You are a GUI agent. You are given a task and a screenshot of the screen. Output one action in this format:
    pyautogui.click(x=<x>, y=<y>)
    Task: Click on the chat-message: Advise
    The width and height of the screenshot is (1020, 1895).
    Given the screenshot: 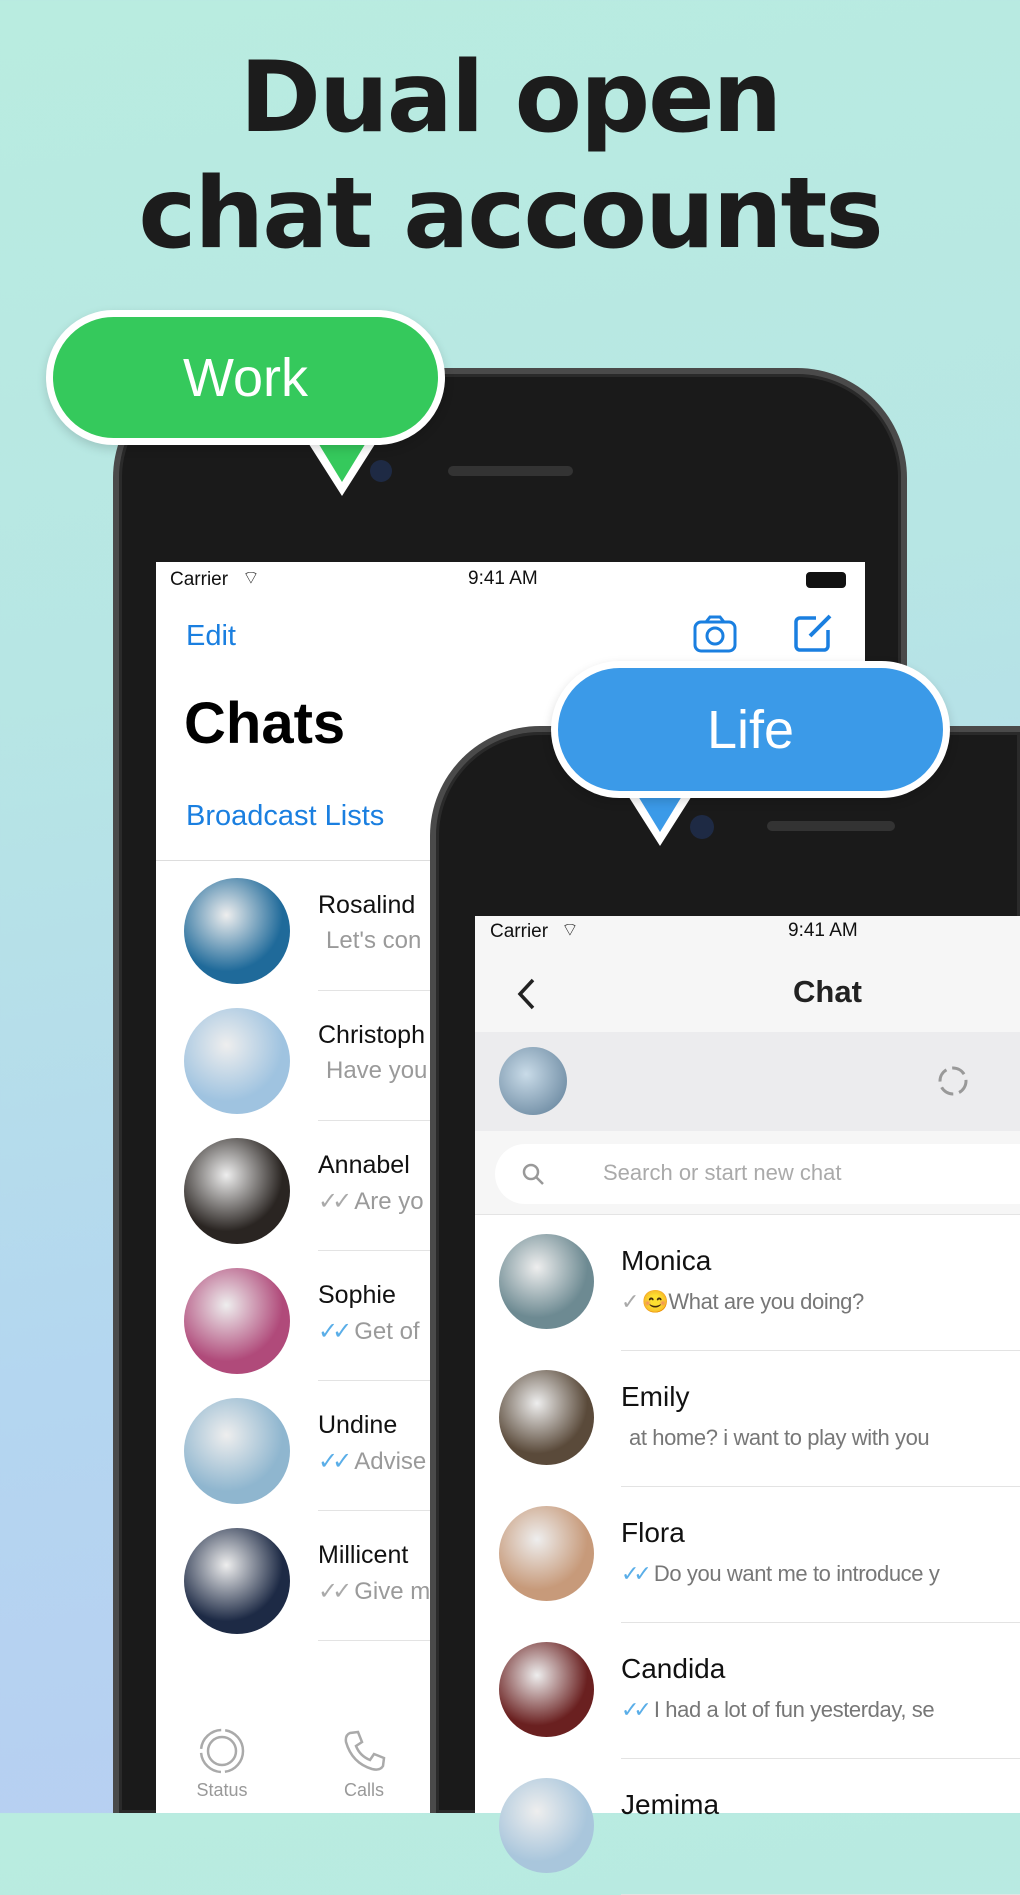 What is the action you would take?
    pyautogui.click(x=390, y=1461)
    